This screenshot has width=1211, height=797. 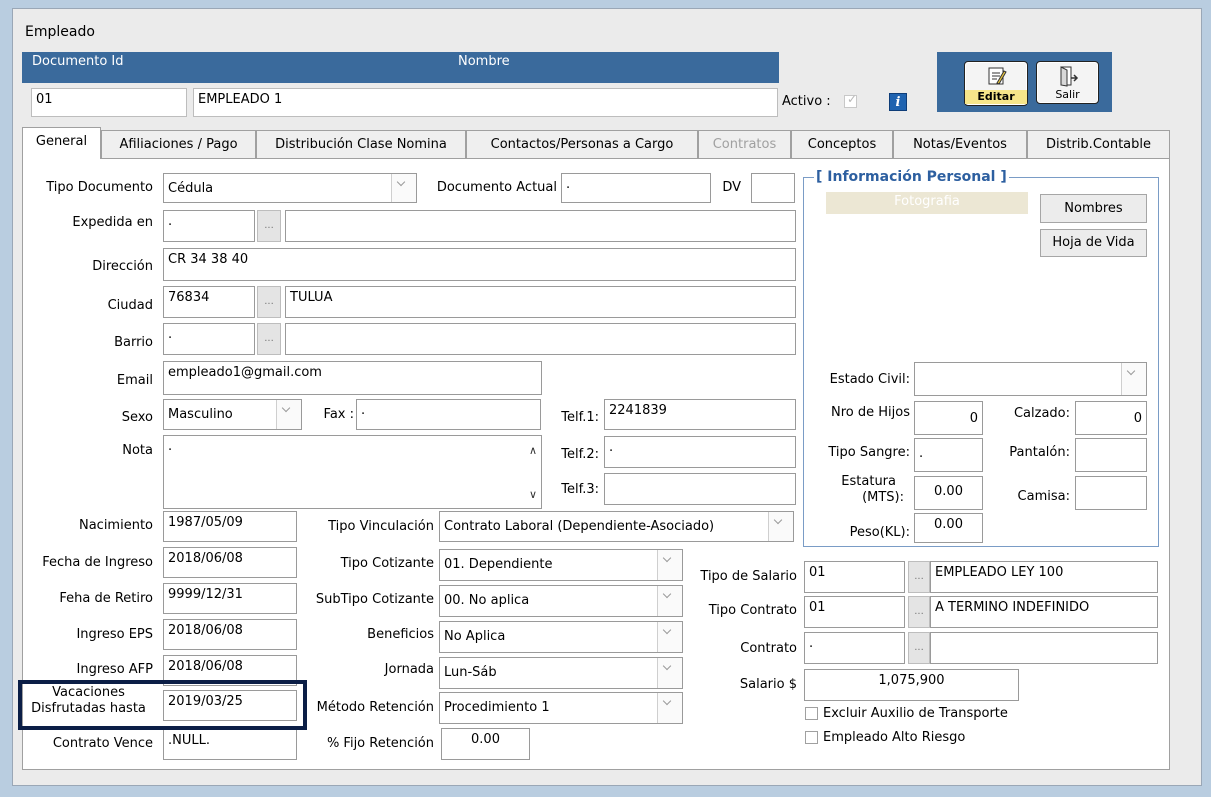 What do you see at coordinates (883, 497) in the screenshot?
I see `estatura-label-line2: (MTS):` at bounding box center [883, 497].